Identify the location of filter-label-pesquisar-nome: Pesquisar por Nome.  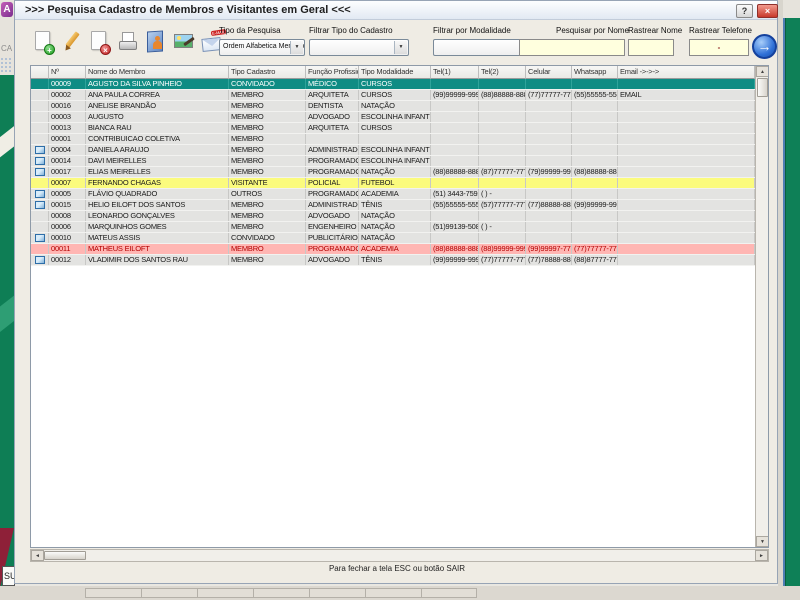
(592, 30).